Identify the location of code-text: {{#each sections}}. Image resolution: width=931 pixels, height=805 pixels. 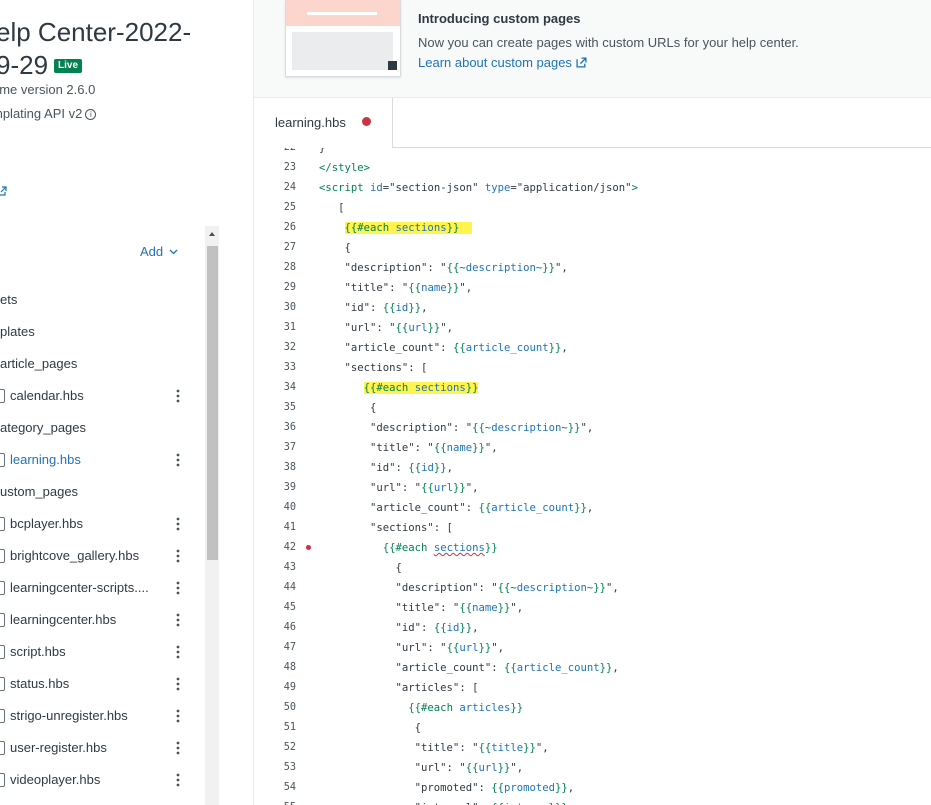
(399, 388).